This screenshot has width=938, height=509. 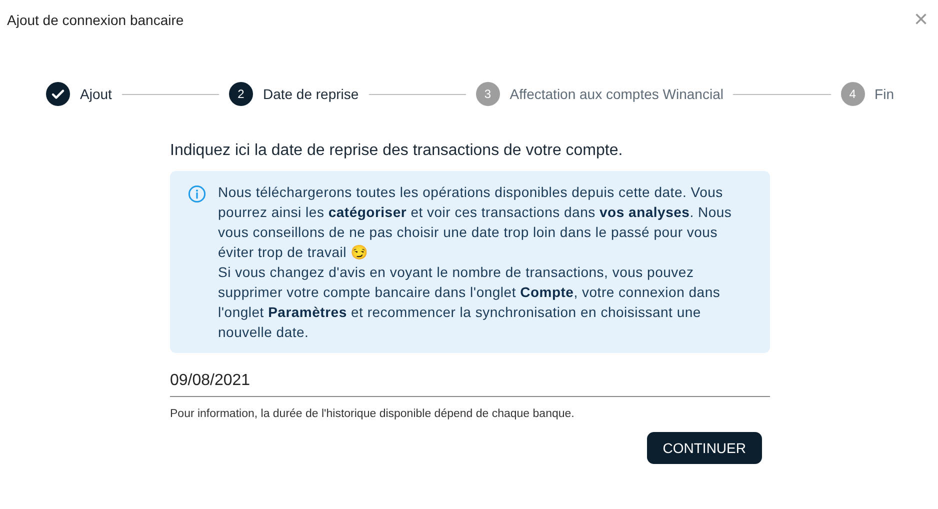 What do you see at coordinates (884, 94) in the screenshot?
I see `step-label: Fin` at bounding box center [884, 94].